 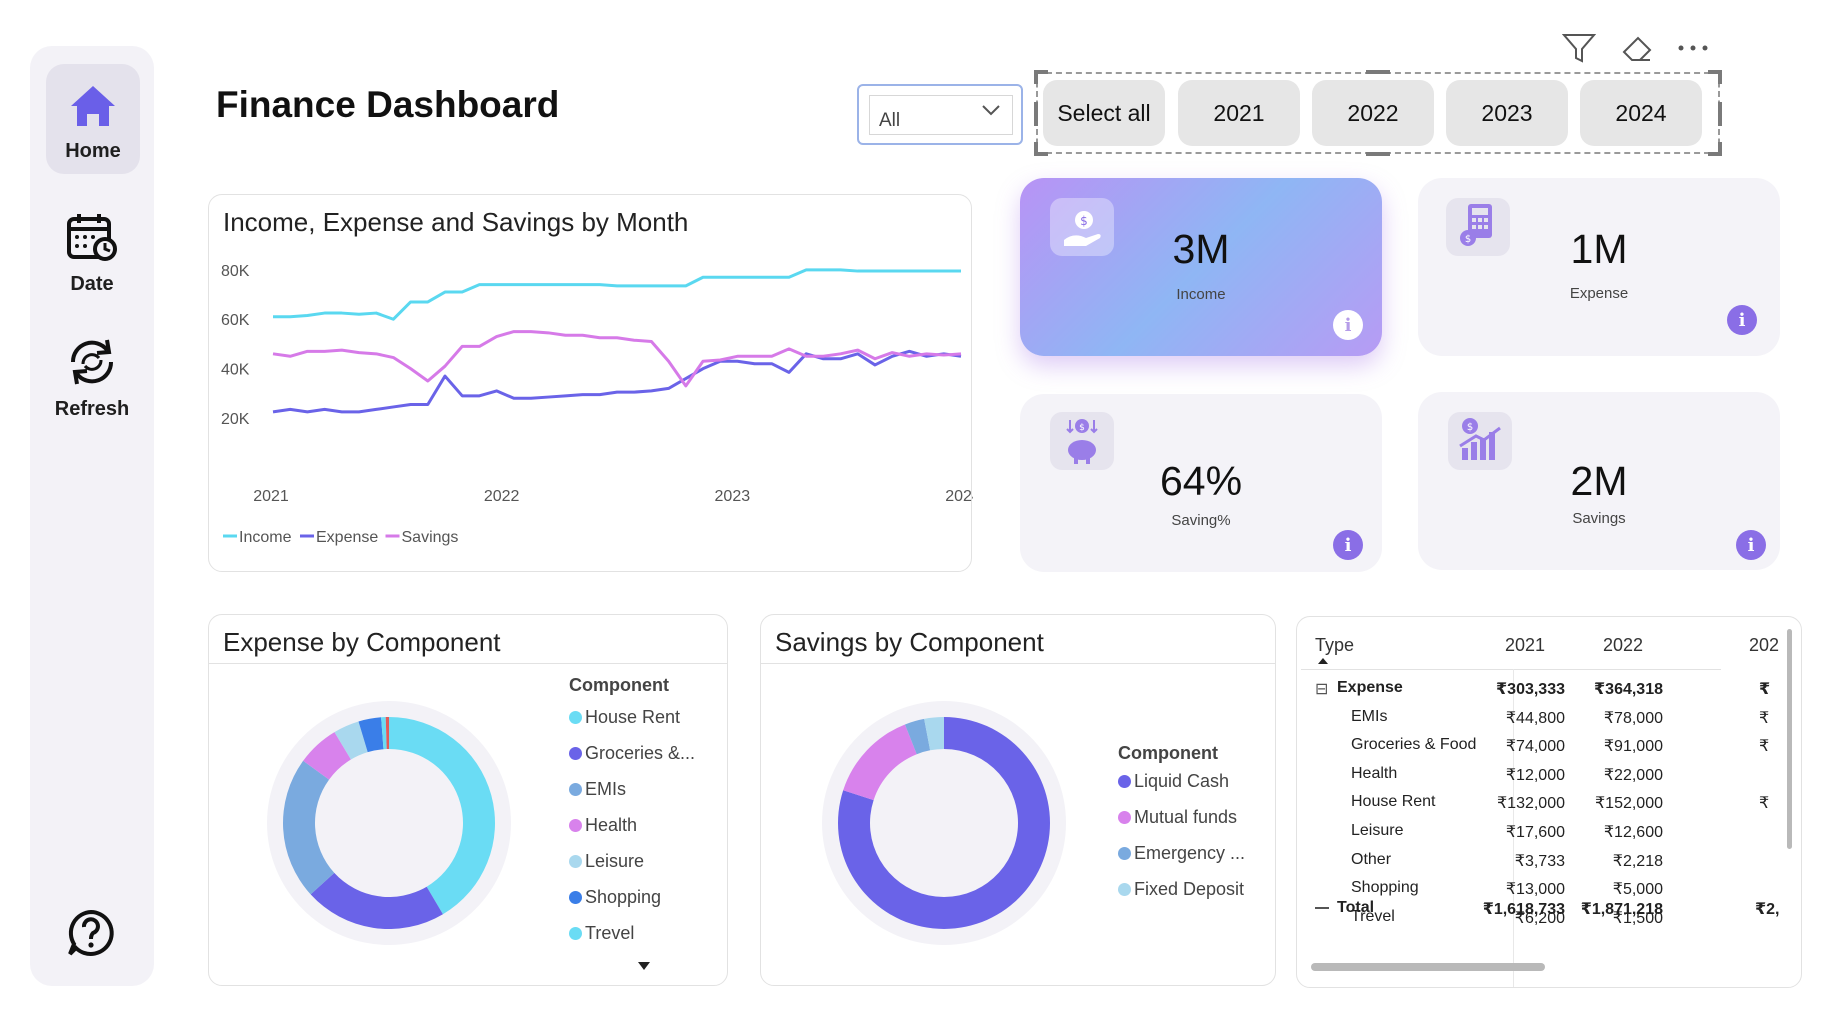 What do you see at coordinates (265, 537) in the screenshot?
I see `legend-label: Income` at bounding box center [265, 537].